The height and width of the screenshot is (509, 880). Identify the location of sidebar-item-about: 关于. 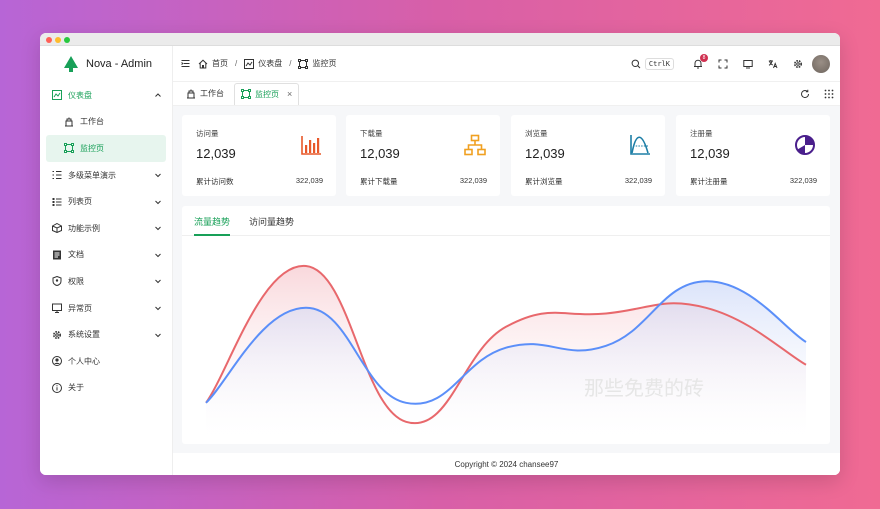
(106, 388).